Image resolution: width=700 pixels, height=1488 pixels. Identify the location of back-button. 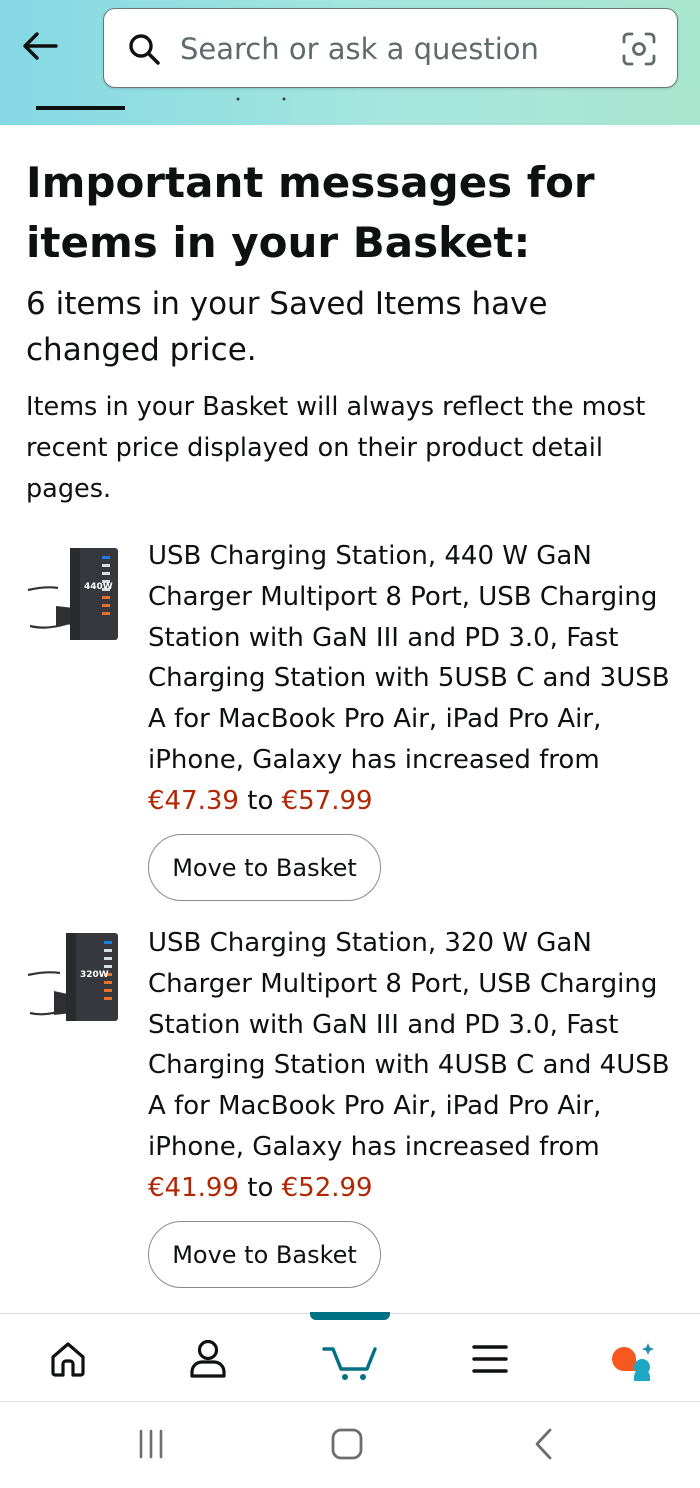
(40, 46).